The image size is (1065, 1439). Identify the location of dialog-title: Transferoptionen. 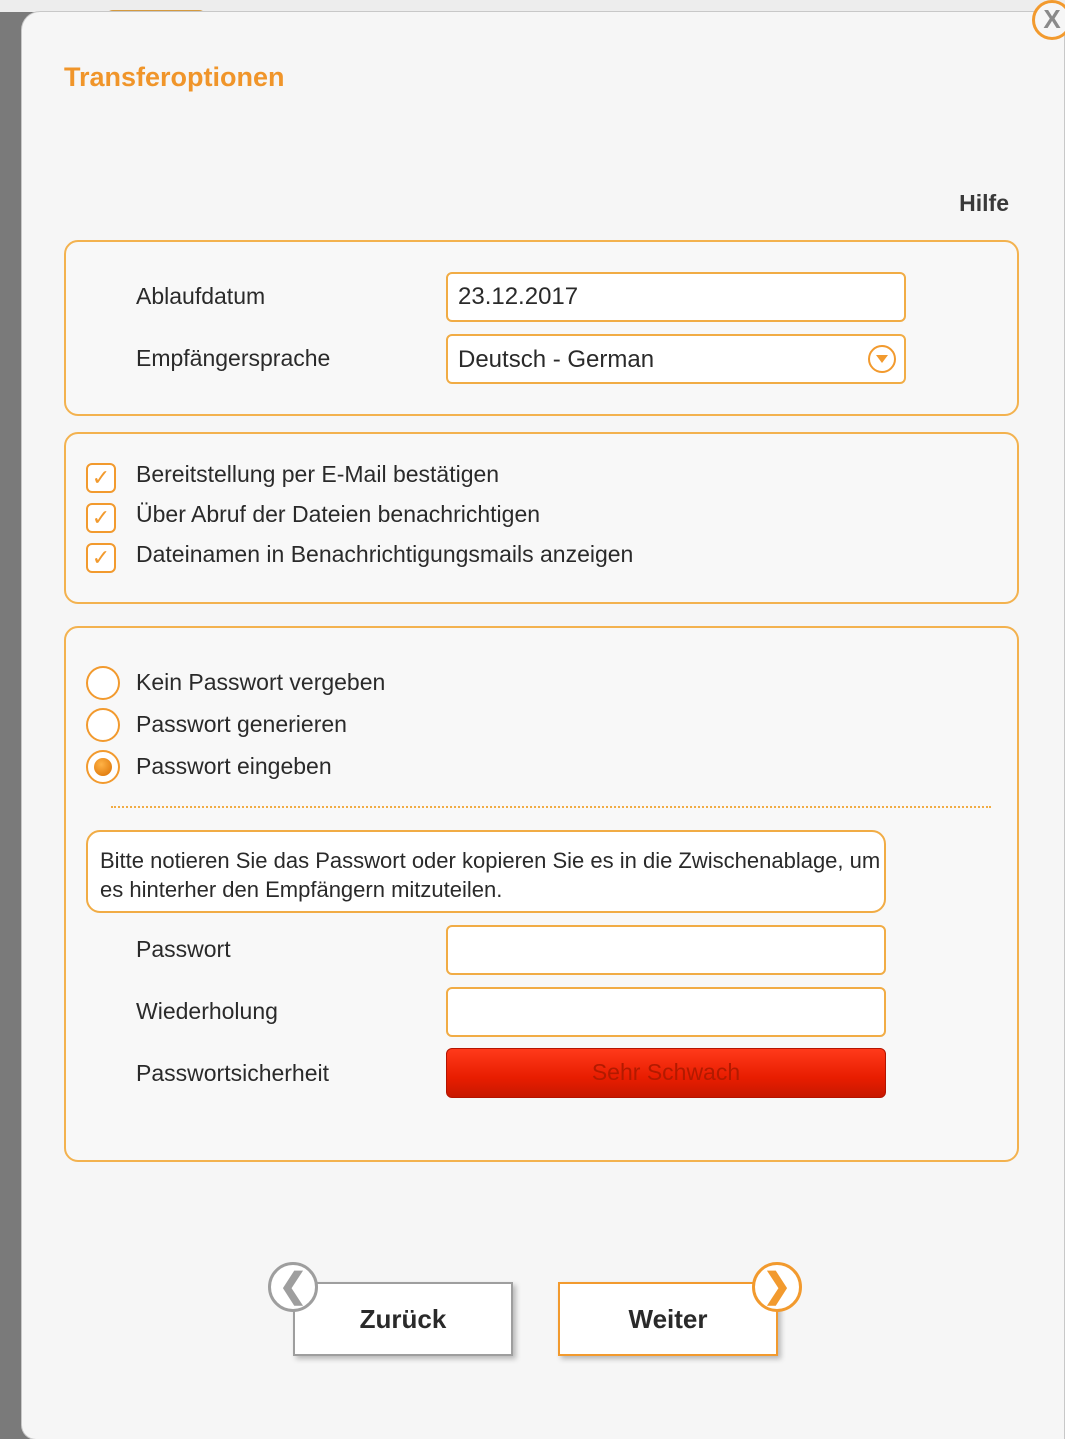
(174, 77).